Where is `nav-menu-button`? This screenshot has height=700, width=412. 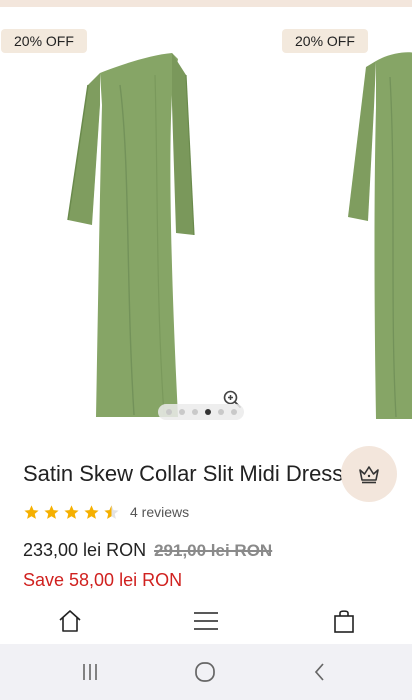 nav-menu-button is located at coordinates (206, 621).